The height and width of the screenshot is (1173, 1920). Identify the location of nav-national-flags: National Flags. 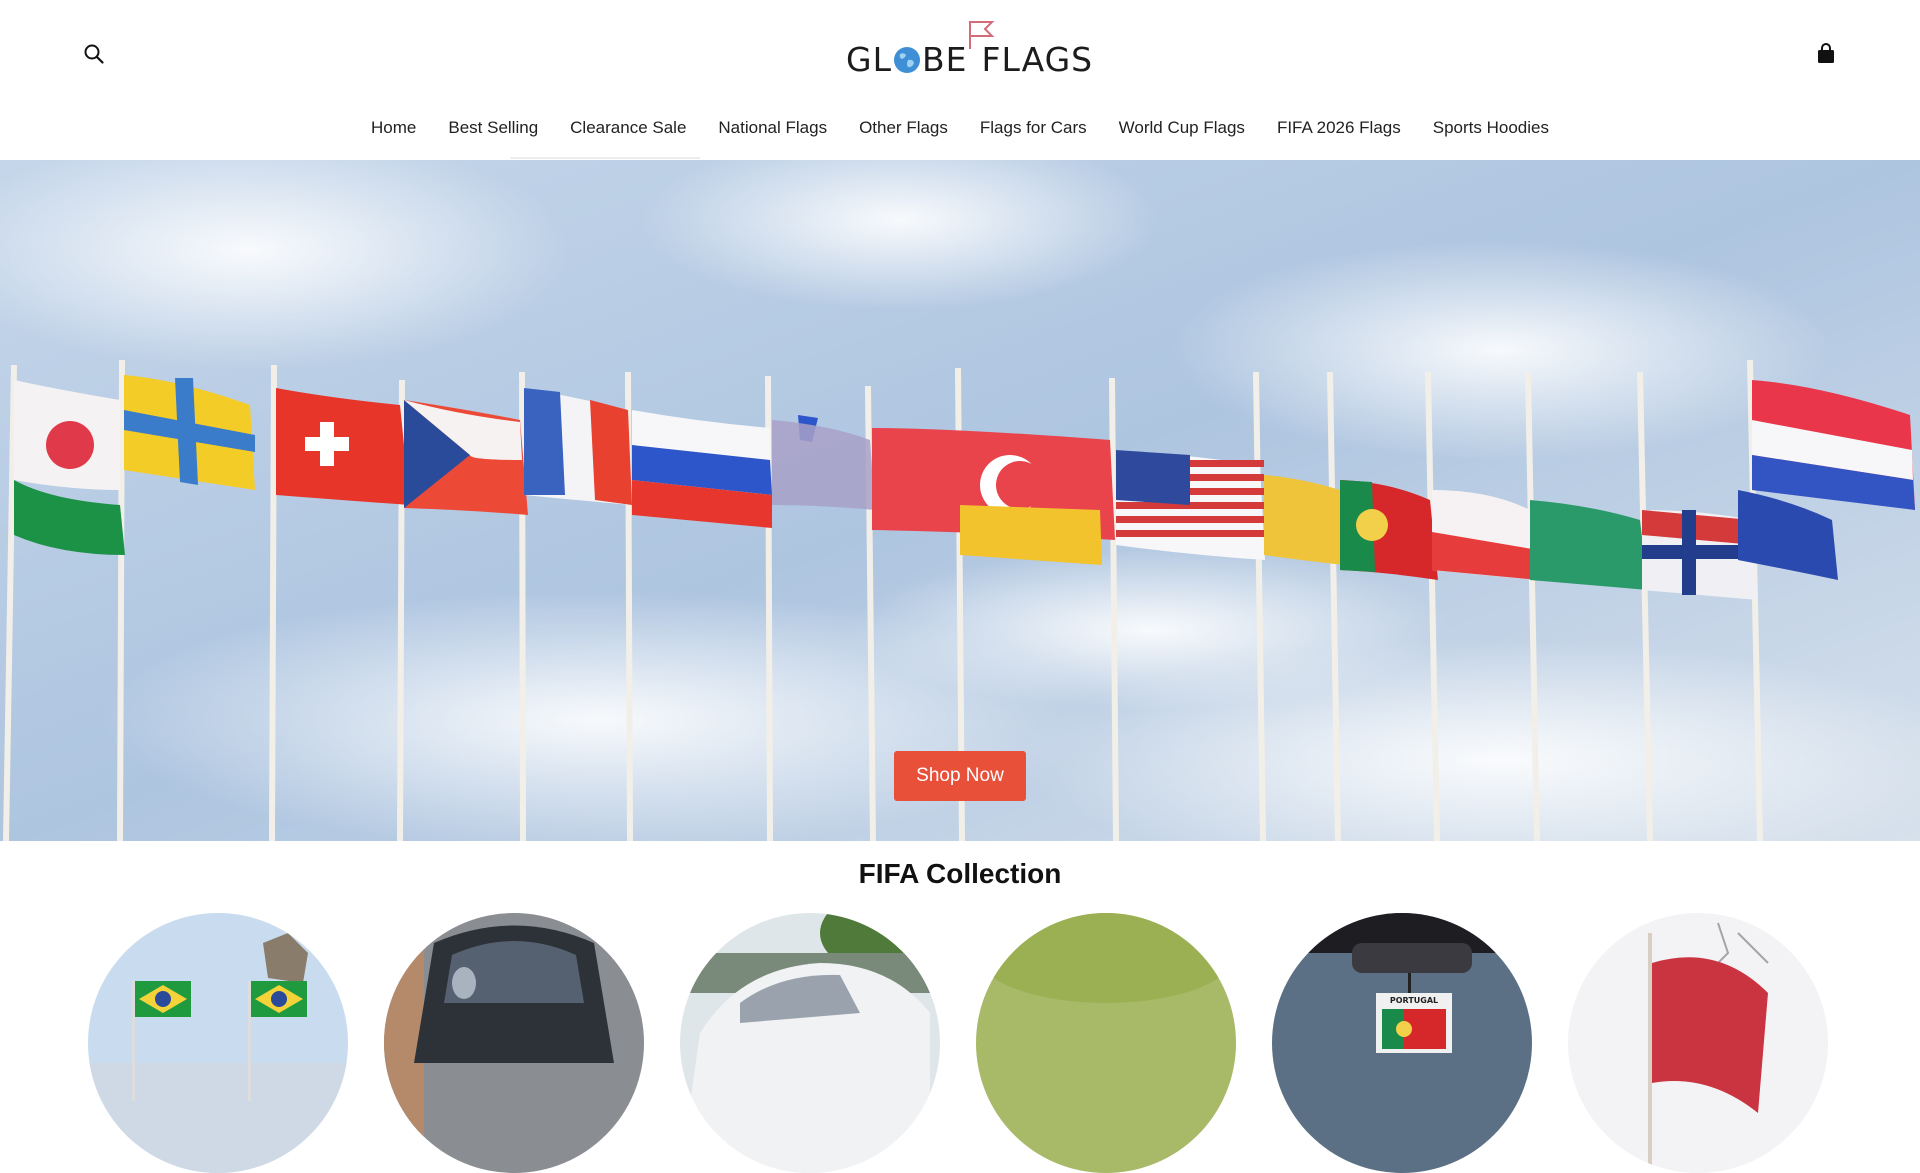
(772, 128).